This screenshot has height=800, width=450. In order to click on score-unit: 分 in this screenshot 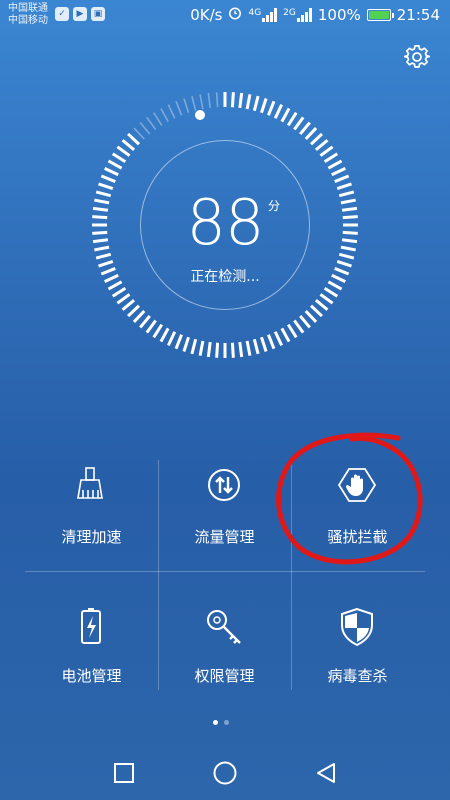, I will do `click(274, 206)`.